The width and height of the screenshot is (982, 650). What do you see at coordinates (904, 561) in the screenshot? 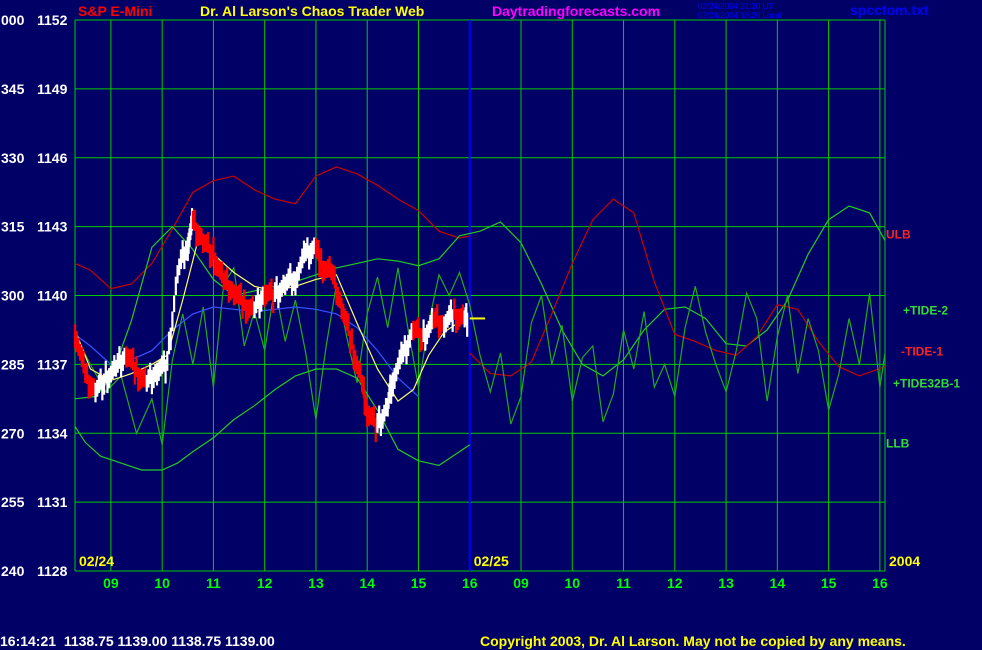
I see `x-date-label: 2004` at bounding box center [904, 561].